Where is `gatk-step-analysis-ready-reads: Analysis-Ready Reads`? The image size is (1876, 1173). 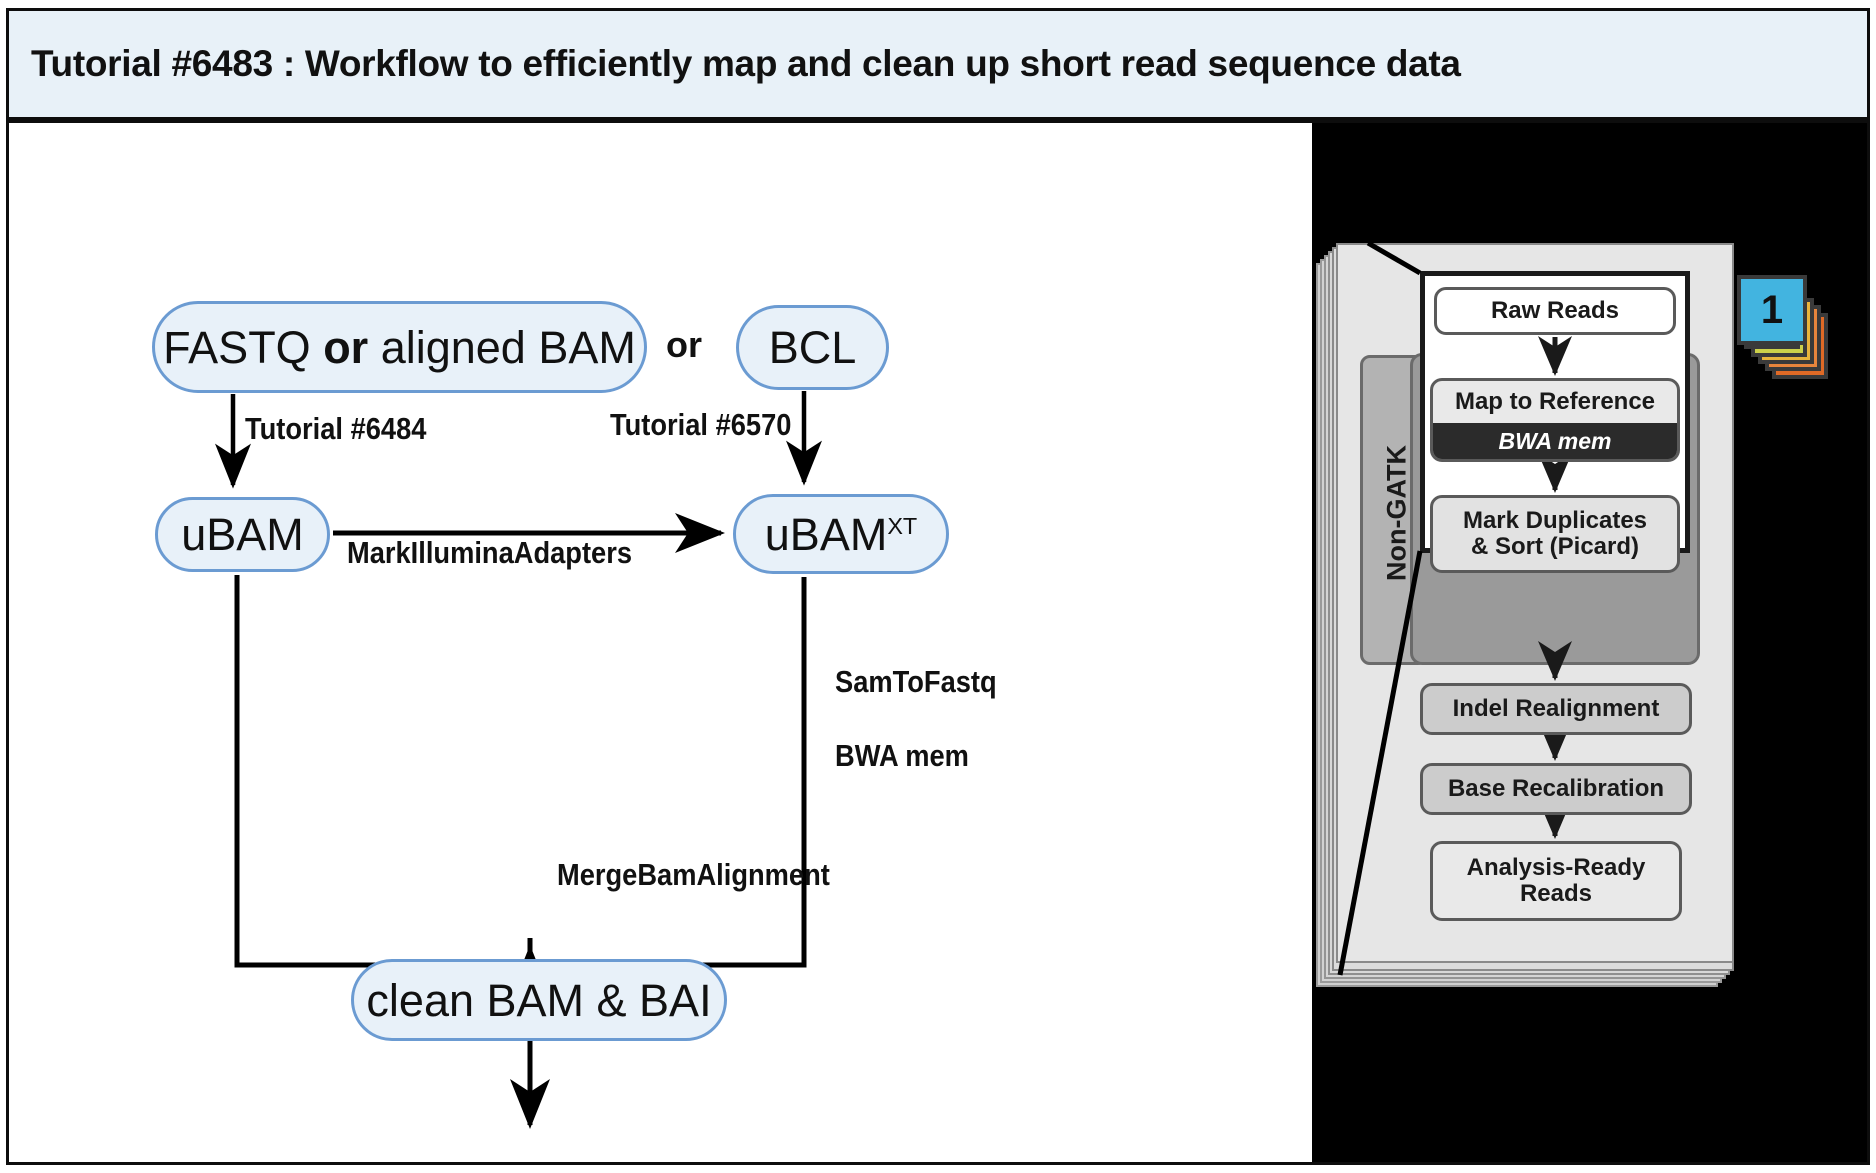
gatk-step-analysis-ready-reads: Analysis-Ready Reads is located at coordinates (1556, 881).